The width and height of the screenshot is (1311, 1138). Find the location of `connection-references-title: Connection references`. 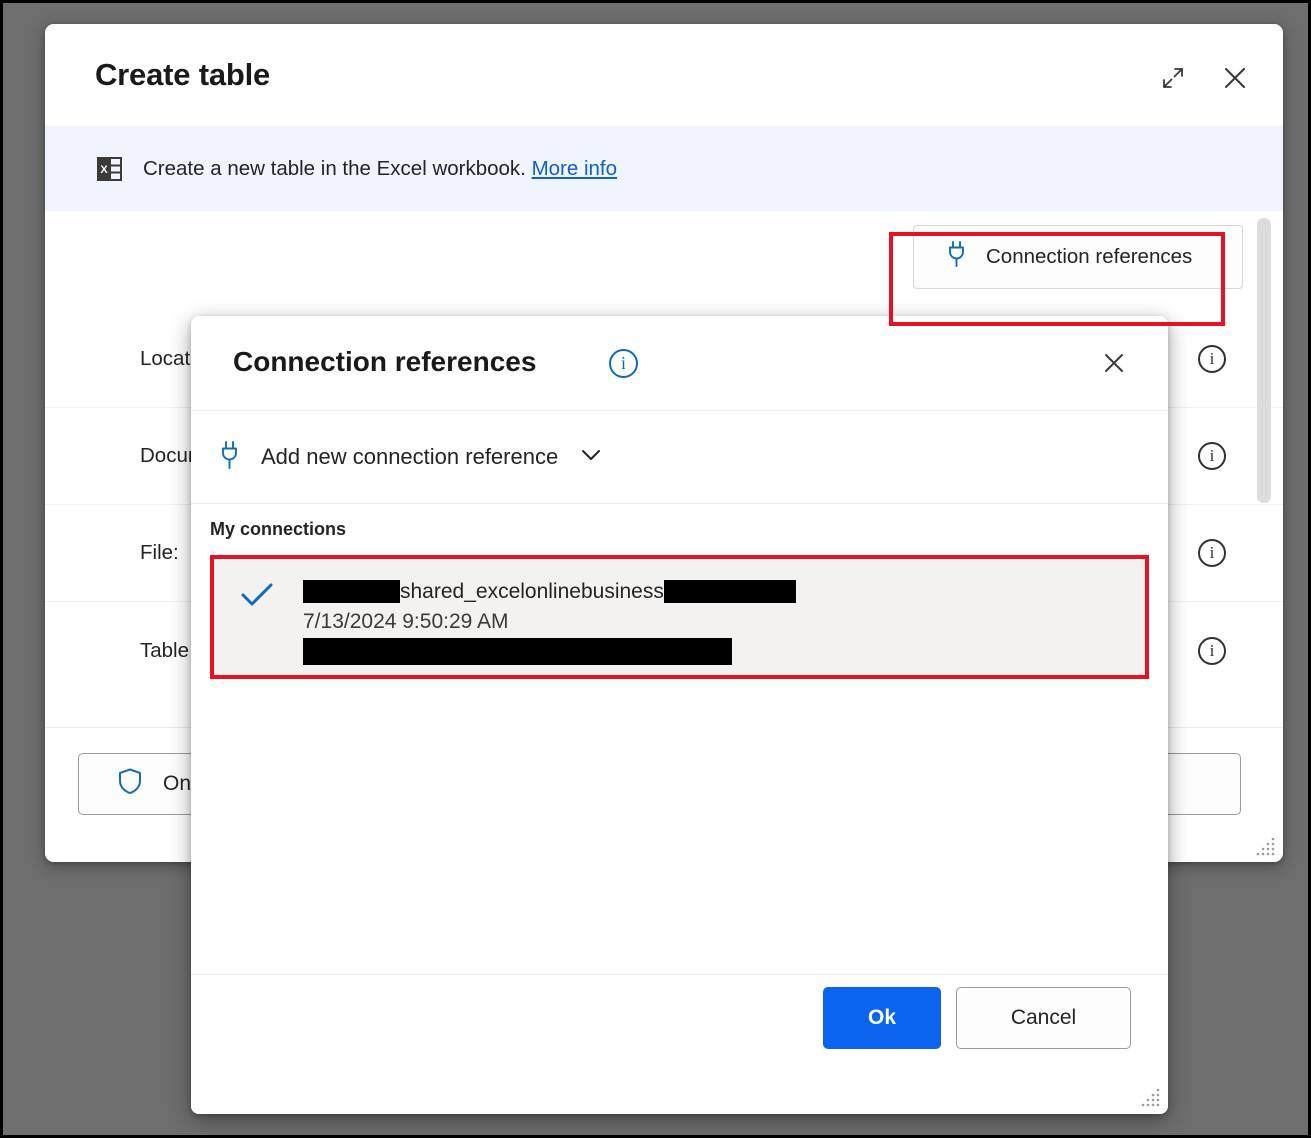

connection-references-title: Connection references is located at coordinates (385, 361).